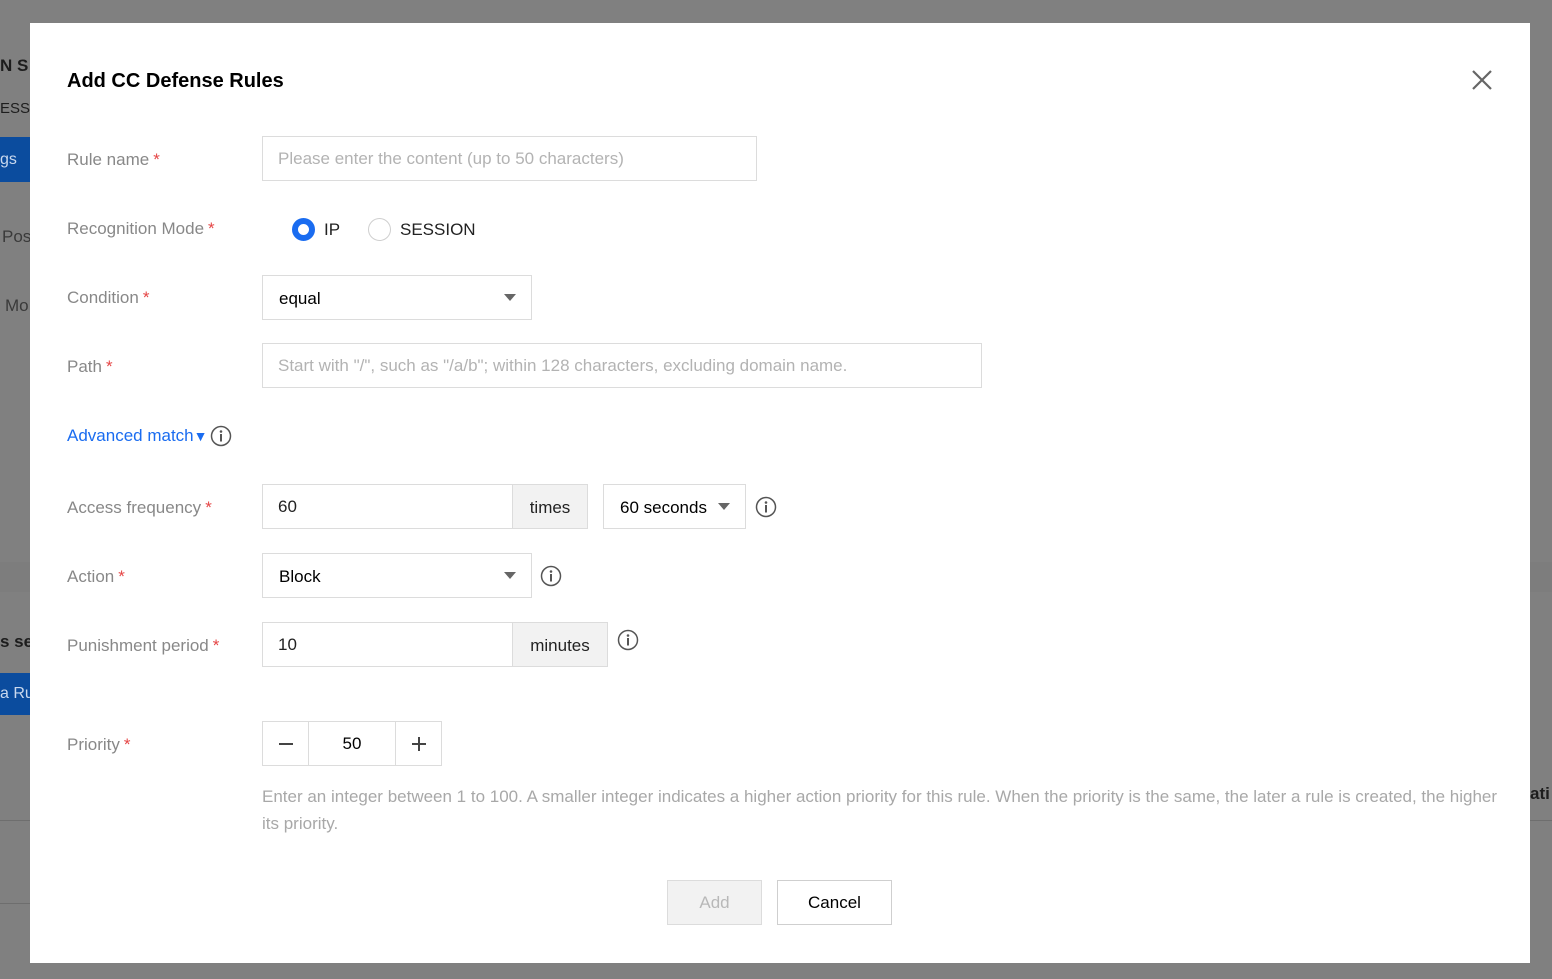 This screenshot has height=979, width=1552. What do you see at coordinates (175, 81) in the screenshot?
I see `dialog-title: Add CC Defense Rules` at bounding box center [175, 81].